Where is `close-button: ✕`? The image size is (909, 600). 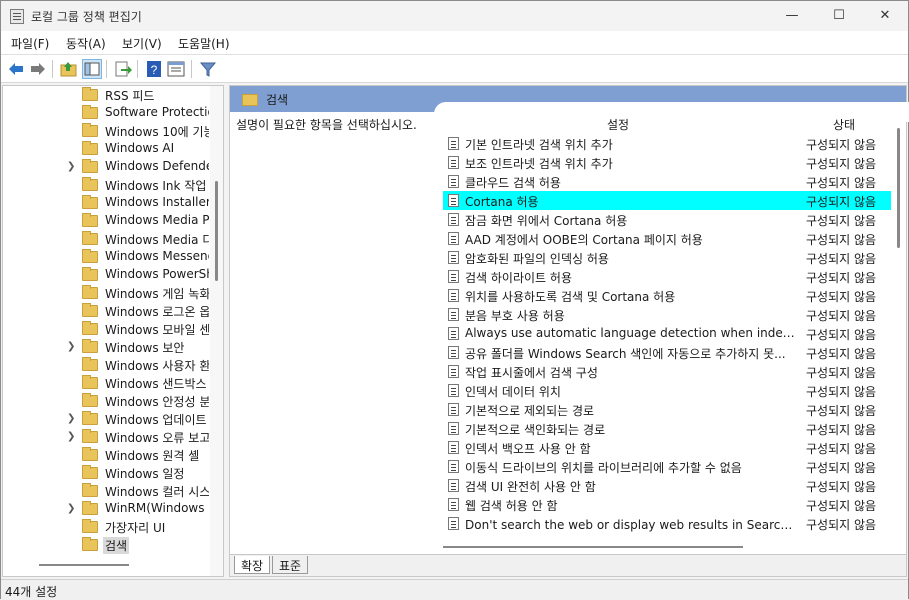 close-button: ✕ is located at coordinates (885, 16).